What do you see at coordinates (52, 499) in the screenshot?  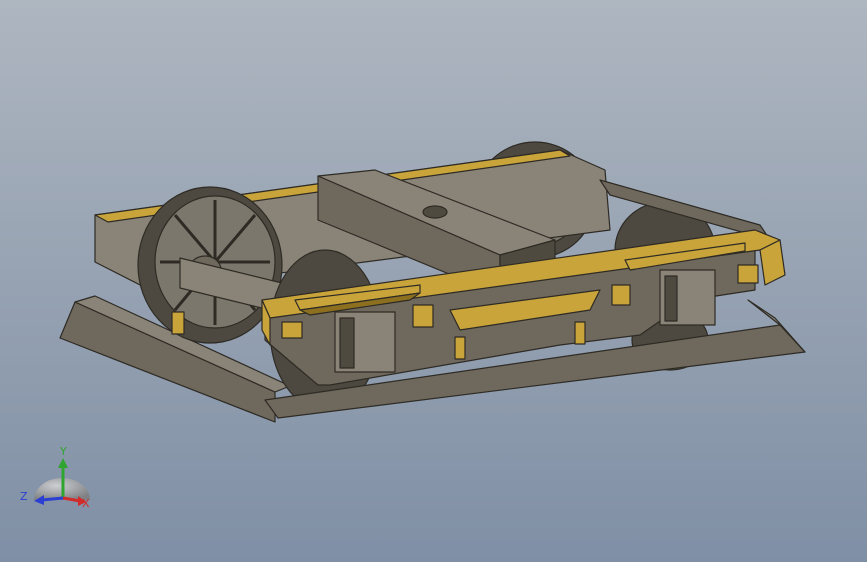 I see `triad-z-axis` at bounding box center [52, 499].